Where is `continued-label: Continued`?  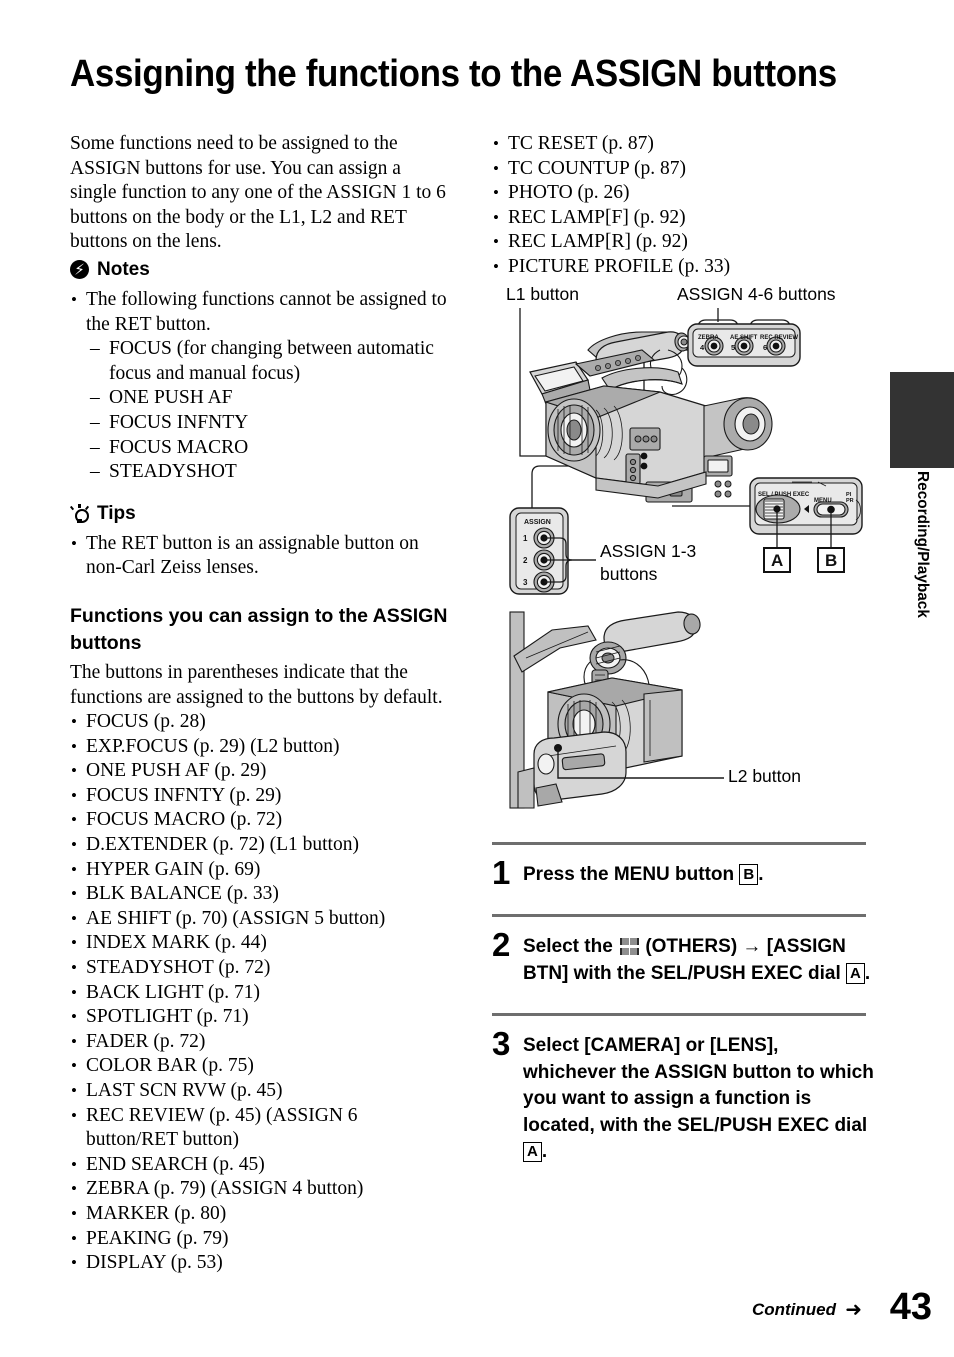
continued-label: Continued is located at coordinates (793, 1309).